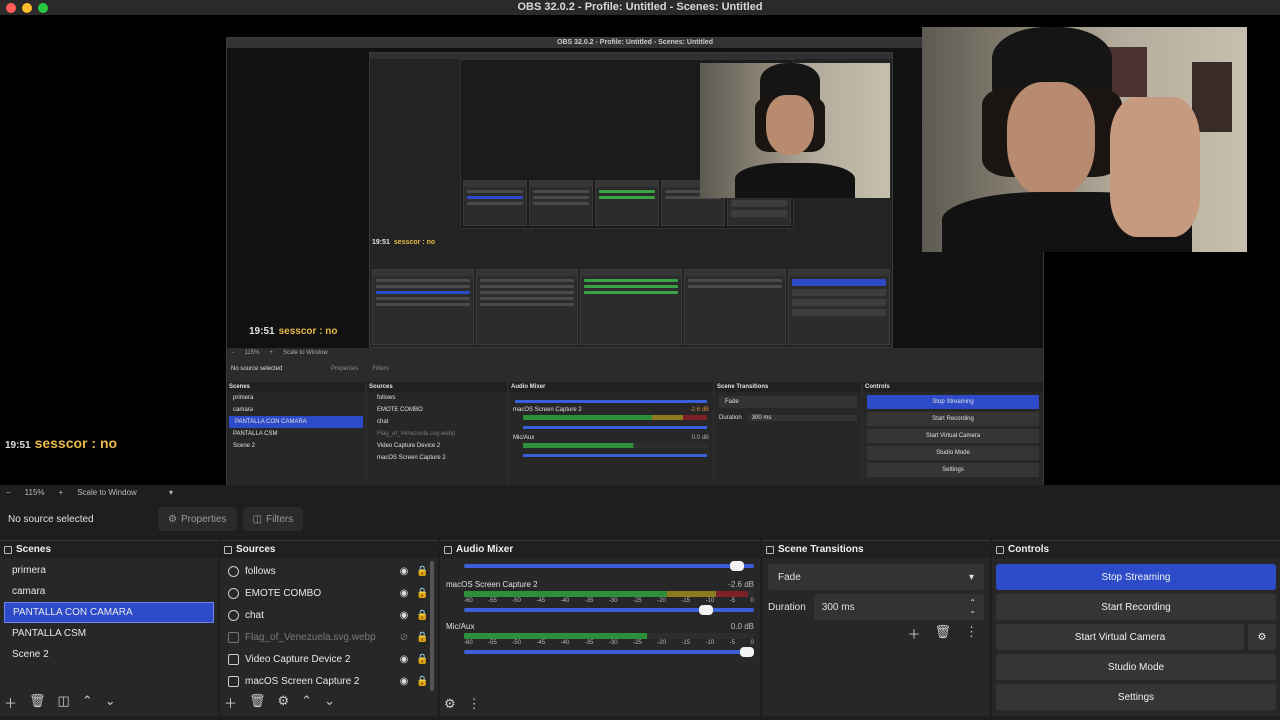 Image resolution: width=1280 pixels, height=720 pixels. Describe the element at coordinates (913, 633) in the screenshot. I see `add-transition-icon: ＋` at that location.